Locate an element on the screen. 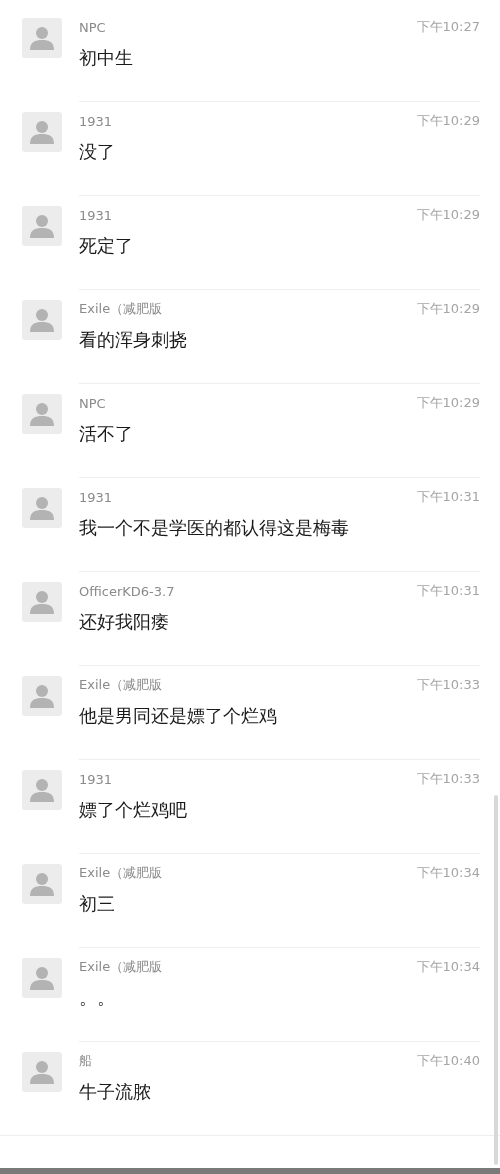  message-time: 下午10:27 is located at coordinates (448, 27).